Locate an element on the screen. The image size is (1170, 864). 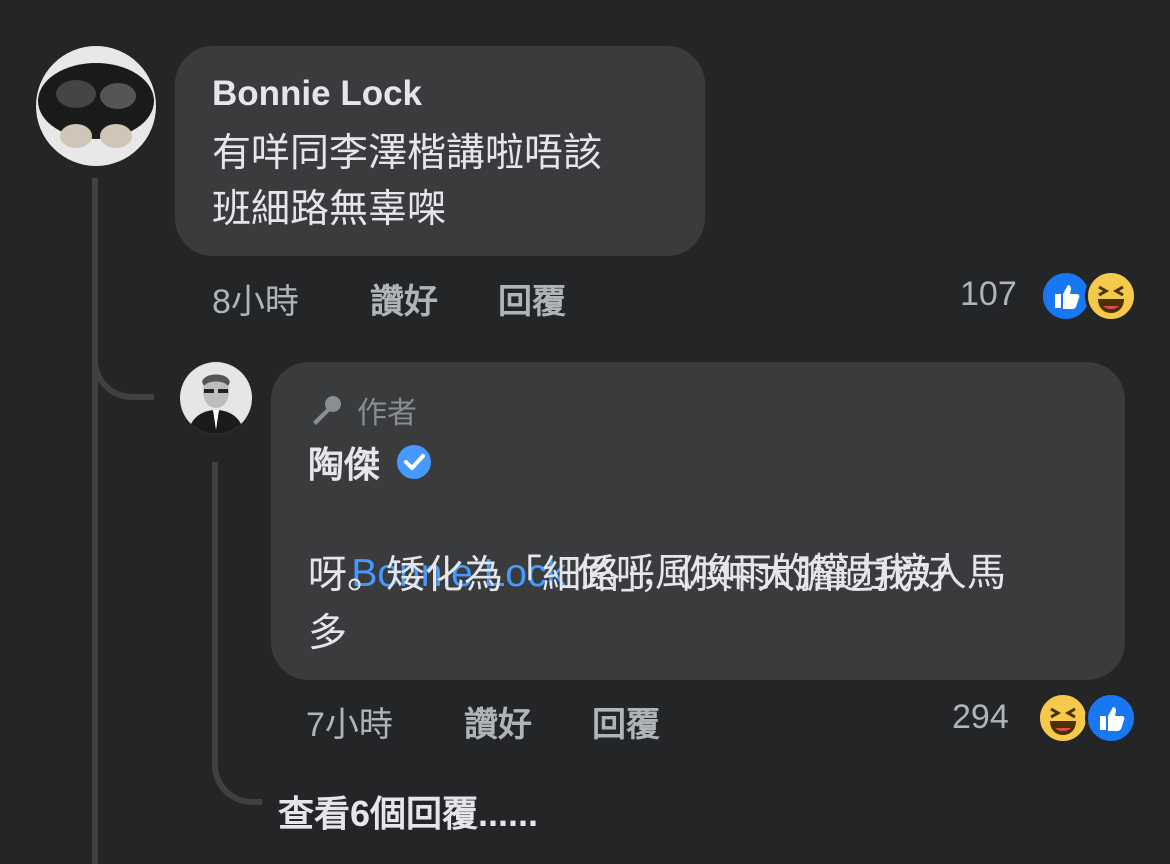
reply-avatar-image is located at coordinates (216, 398).